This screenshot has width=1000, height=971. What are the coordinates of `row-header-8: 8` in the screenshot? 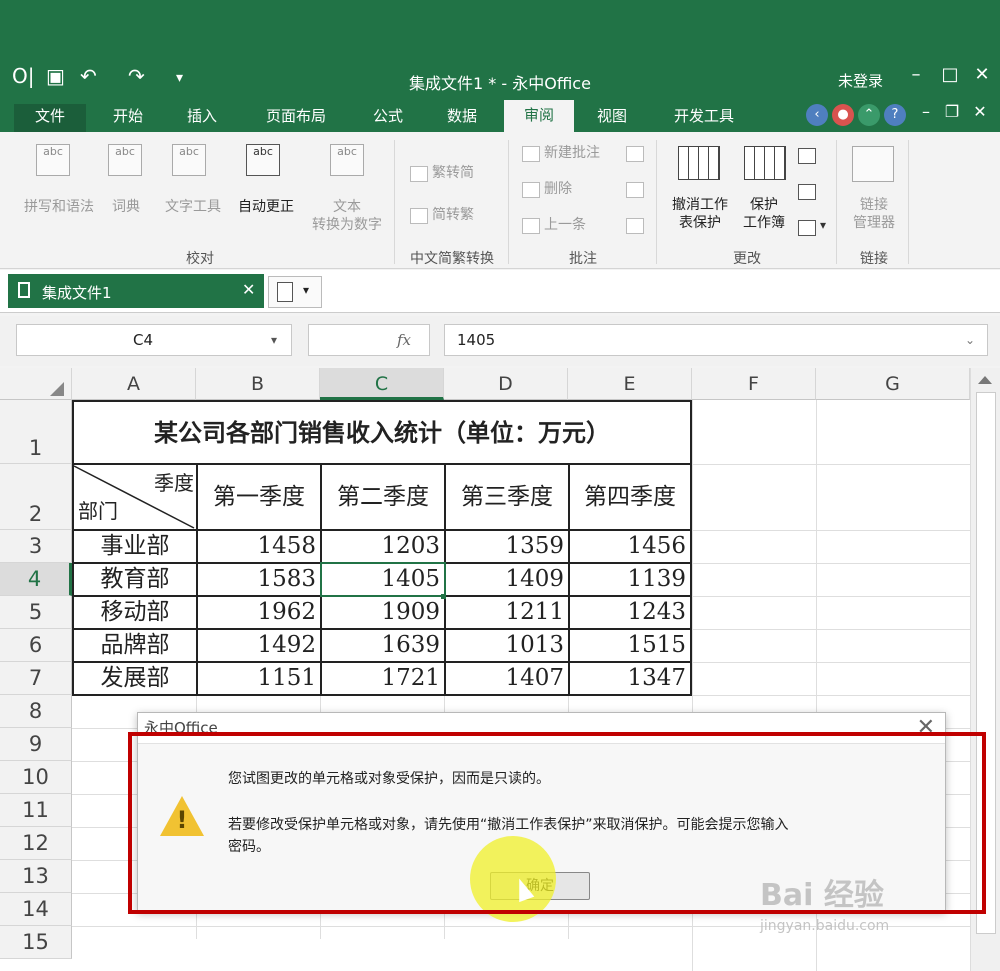 It's located at (36, 711).